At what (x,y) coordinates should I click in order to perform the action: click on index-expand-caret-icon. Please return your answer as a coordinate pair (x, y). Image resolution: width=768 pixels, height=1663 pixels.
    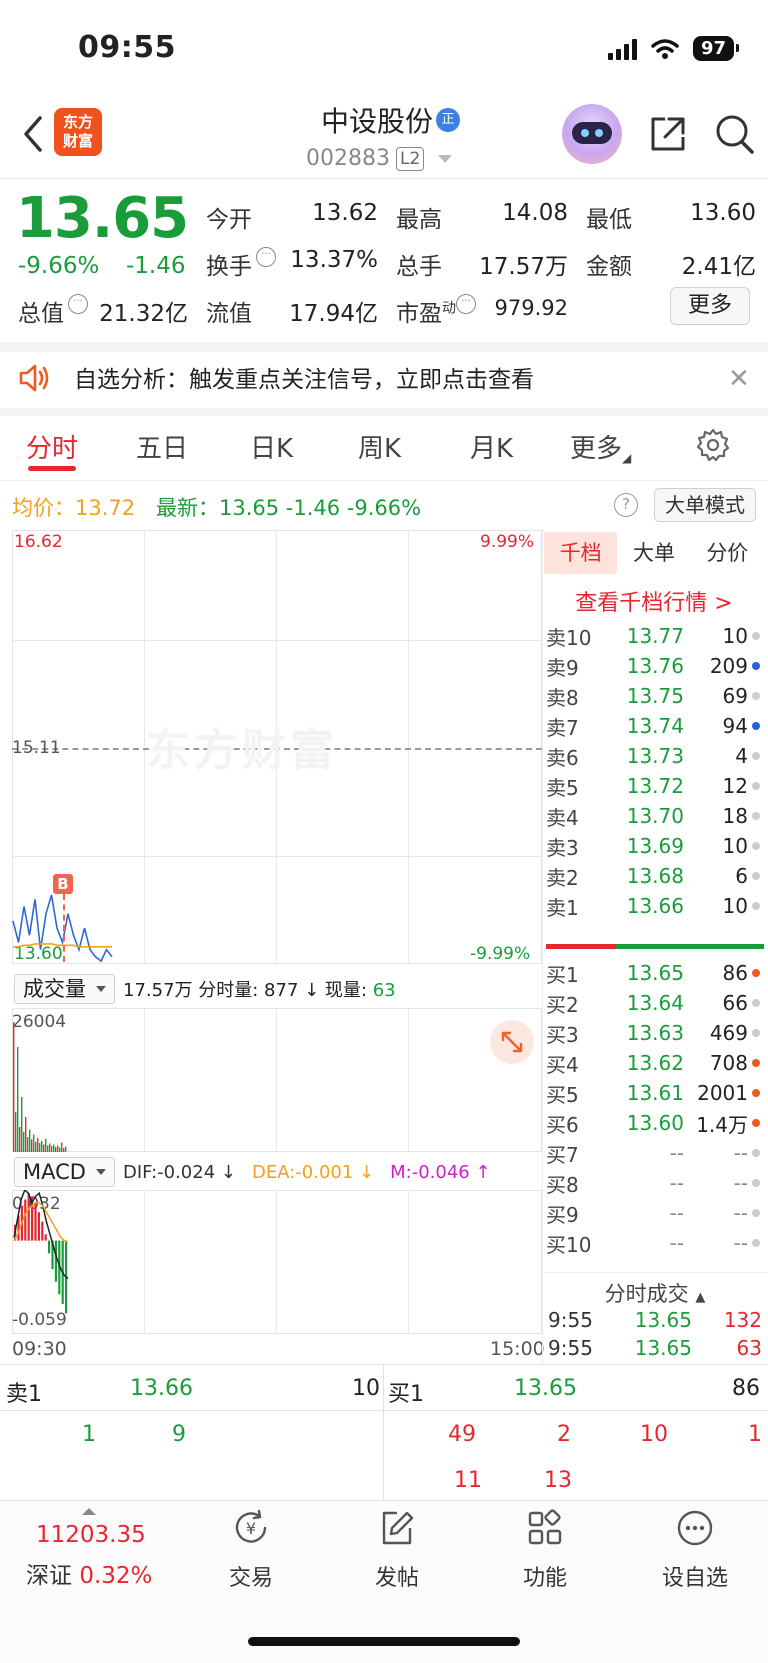
    Looking at the image, I should click on (89, 1511).